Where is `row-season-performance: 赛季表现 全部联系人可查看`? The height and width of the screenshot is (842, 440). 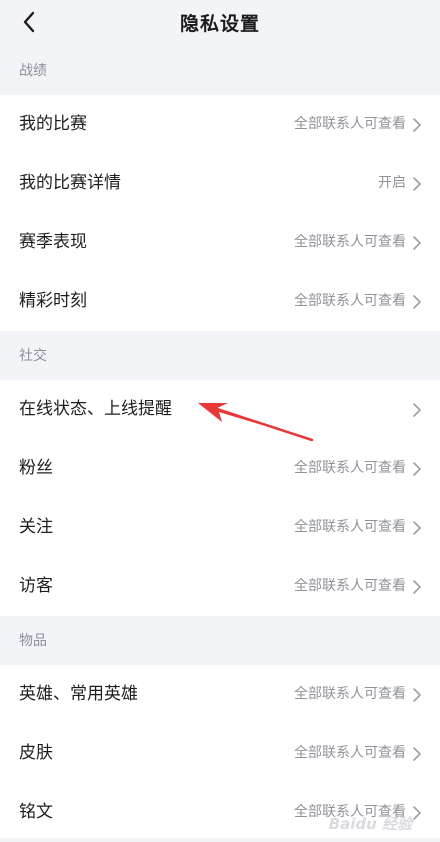
row-season-performance: 赛季表现 全部联系人可查看 is located at coordinates (220, 242).